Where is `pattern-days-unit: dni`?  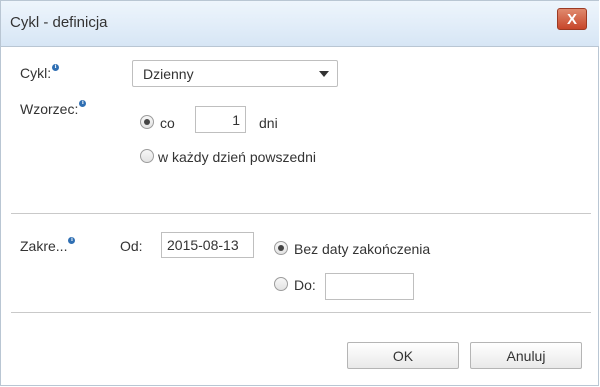
pattern-days-unit: dni is located at coordinates (268, 123).